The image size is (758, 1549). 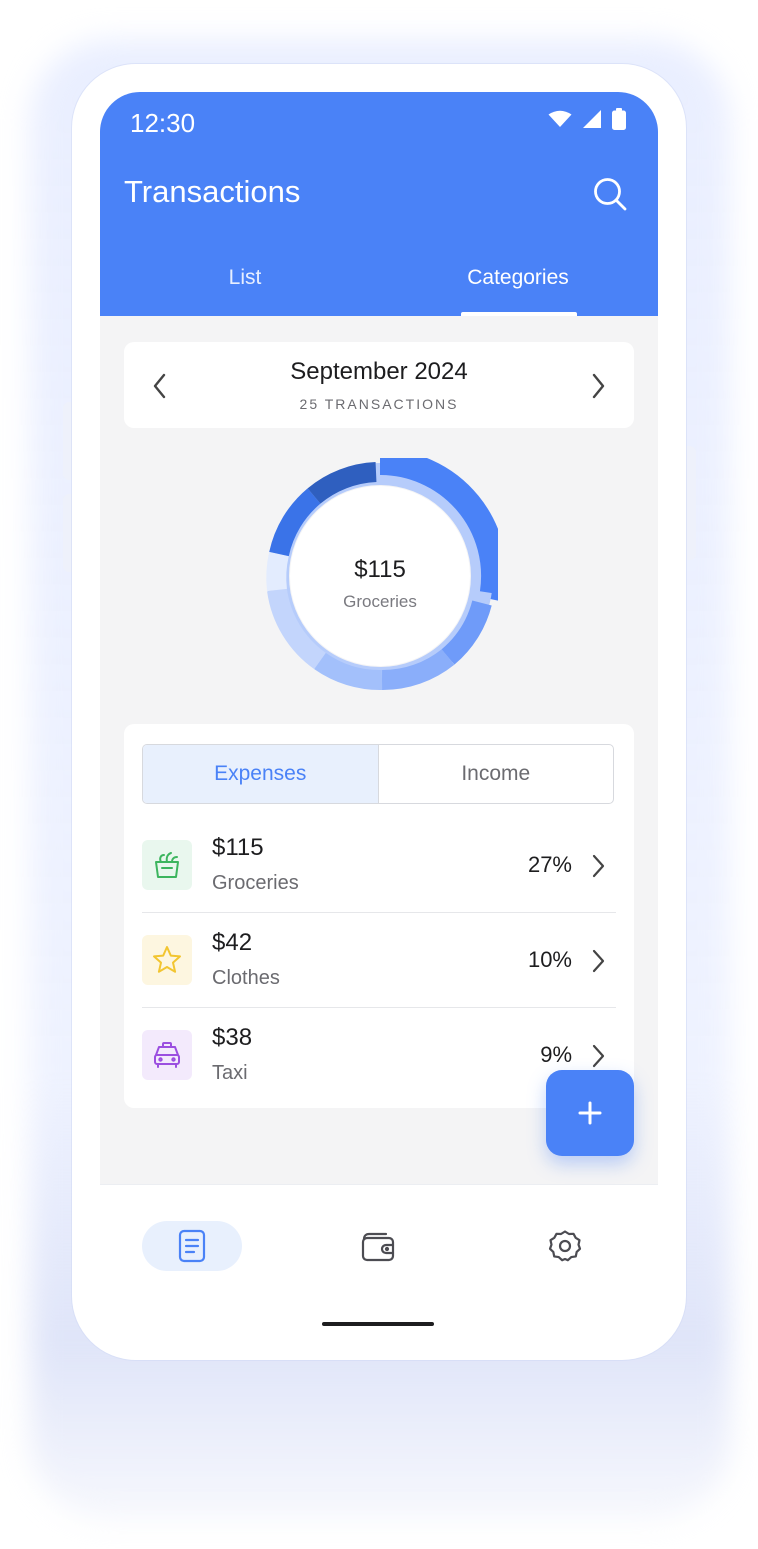 I want to click on category-name: Taxi, so click(x=230, y=1073).